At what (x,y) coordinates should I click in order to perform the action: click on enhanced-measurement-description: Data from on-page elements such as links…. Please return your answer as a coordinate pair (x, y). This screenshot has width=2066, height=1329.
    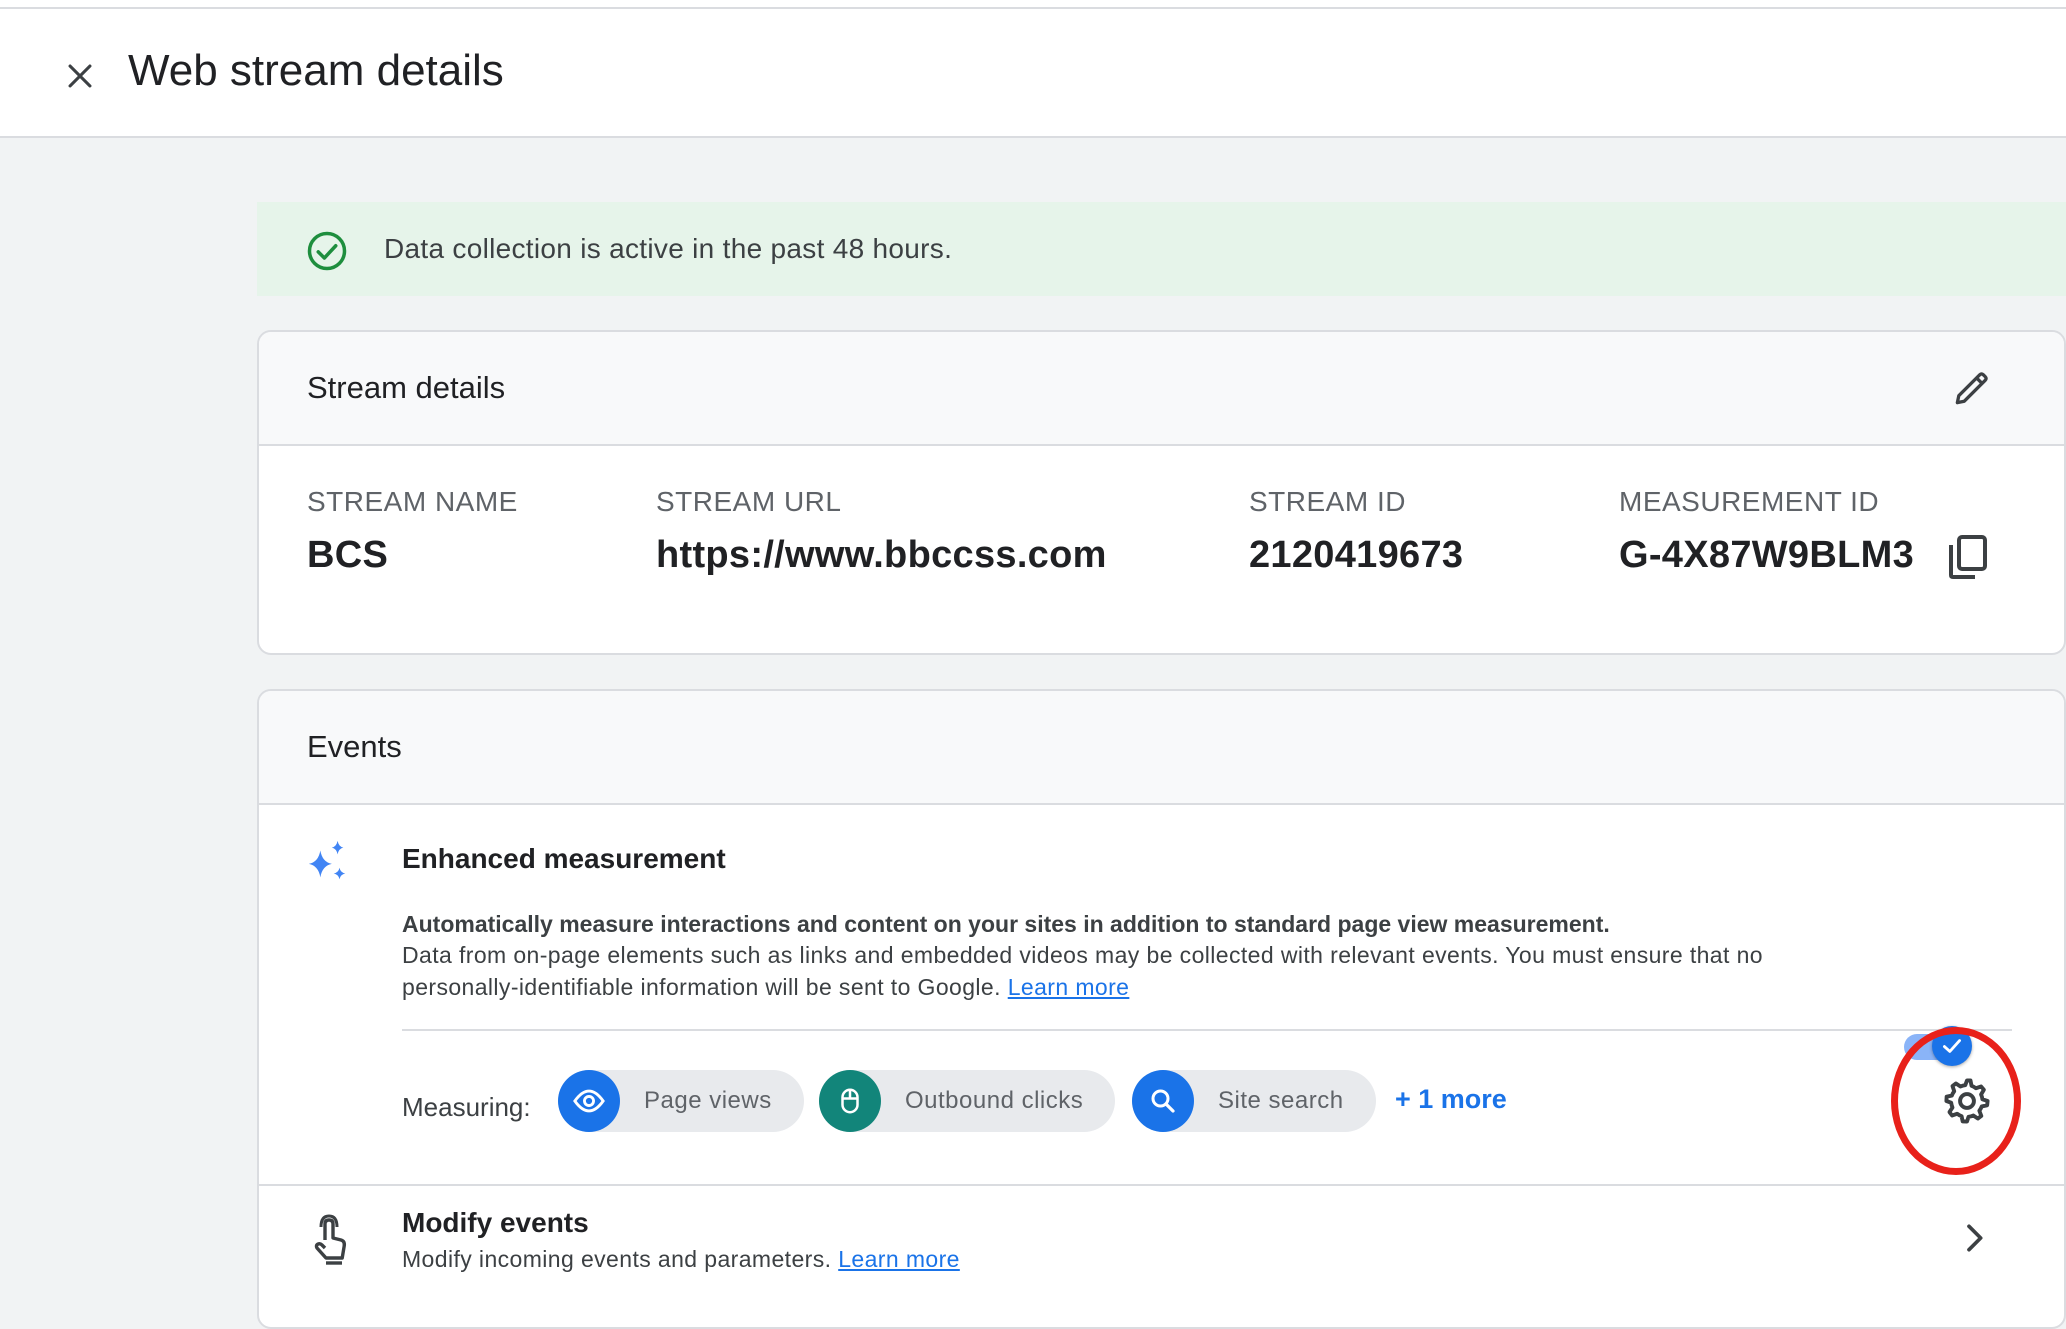
    Looking at the image, I should click on (1112, 971).